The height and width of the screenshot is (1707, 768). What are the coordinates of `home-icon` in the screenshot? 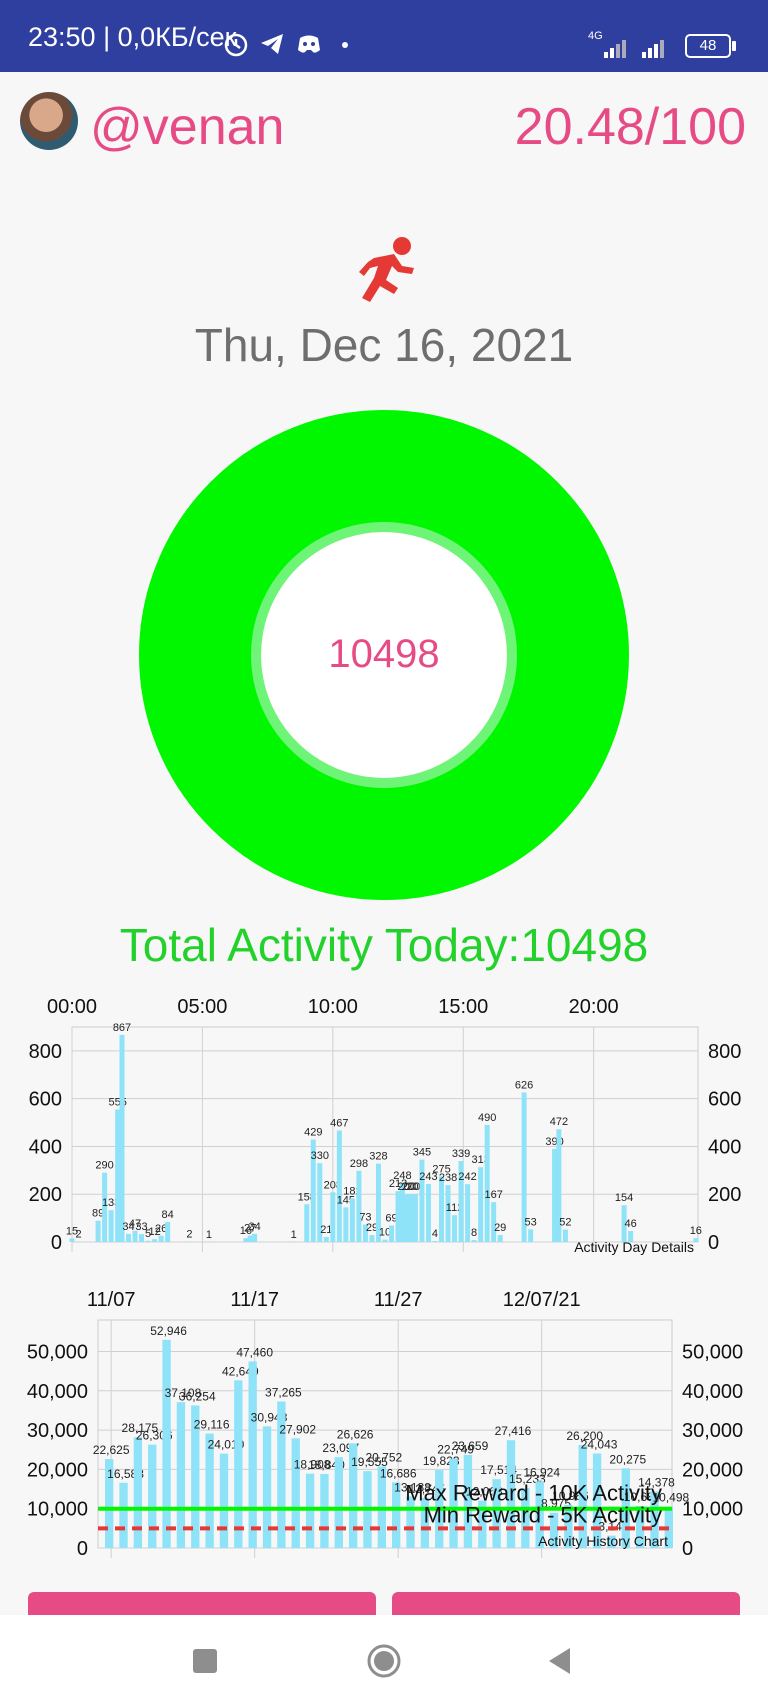 It's located at (384, 1661).